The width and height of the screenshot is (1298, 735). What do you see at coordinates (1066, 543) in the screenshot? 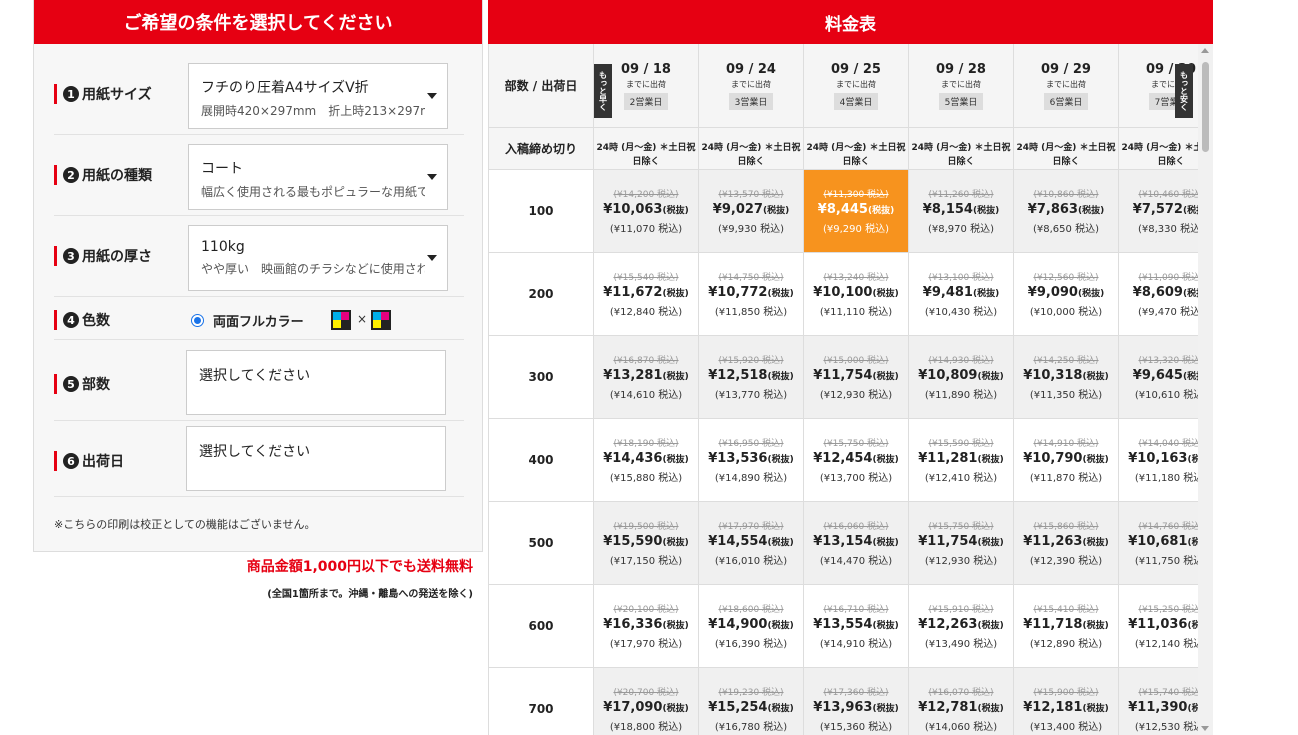
I see `price-cell: (¥15,860 税込) ¥11,263(税抜) (¥12,390 税込)` at bounding box center [1066, 543].